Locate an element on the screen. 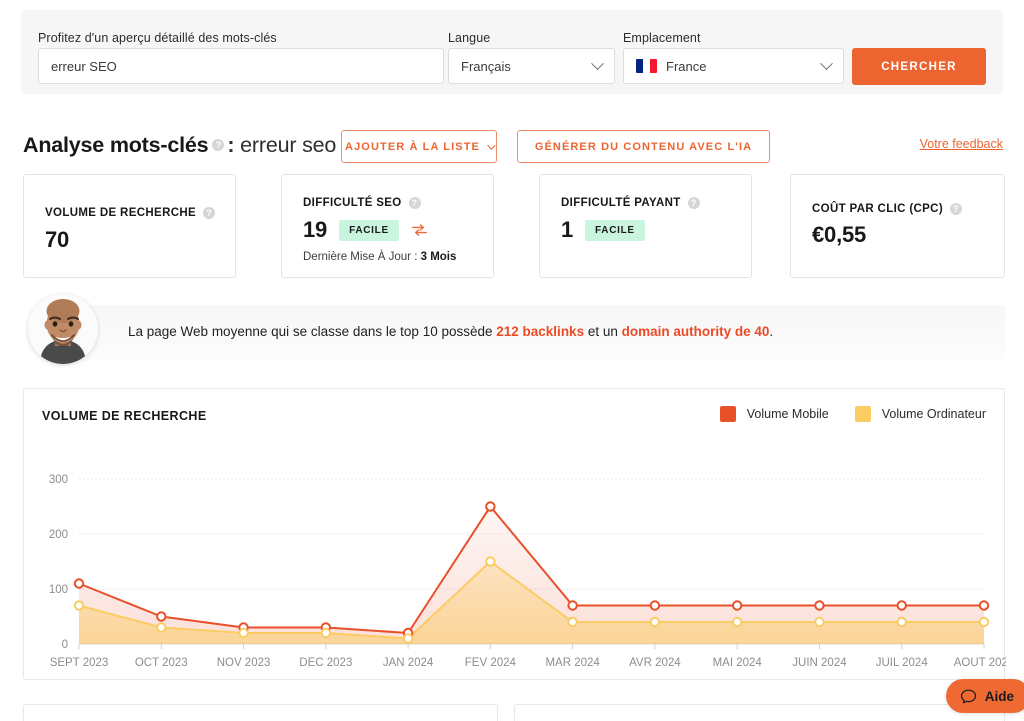 Image resolution: width=1024 pixels, height=721 pixels. legend-item-desktop: Volume Ordinateur is located at coordinates (920, 414).